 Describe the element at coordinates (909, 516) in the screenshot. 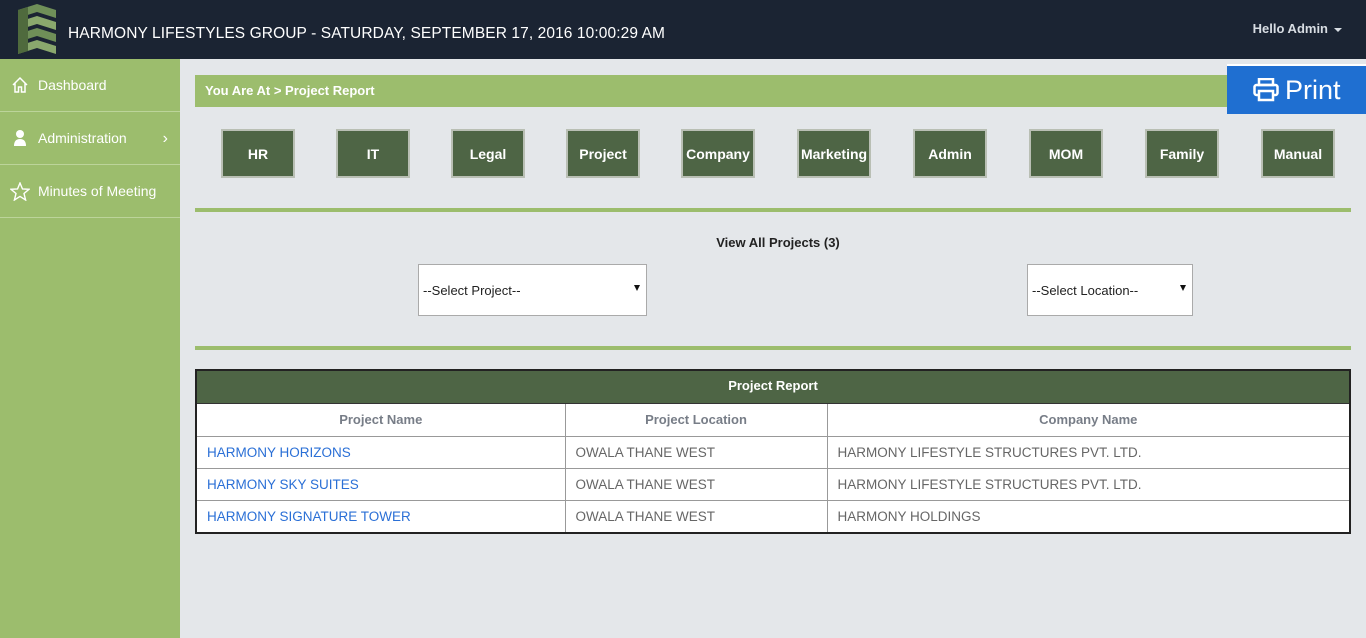

I see `company-name-cell: HARMONY HOLDINGS` at that location.